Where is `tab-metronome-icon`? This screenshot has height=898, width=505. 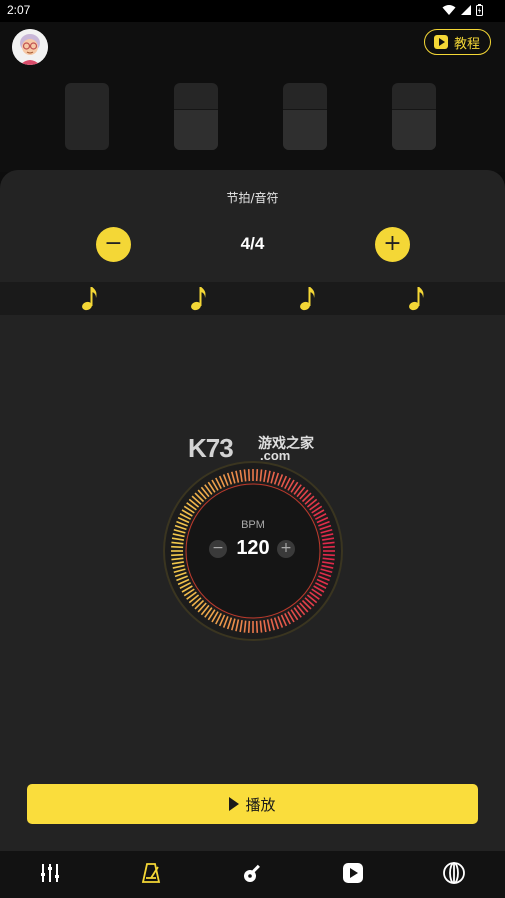 tab-metronome-icon is located at coordinates (151, 873).